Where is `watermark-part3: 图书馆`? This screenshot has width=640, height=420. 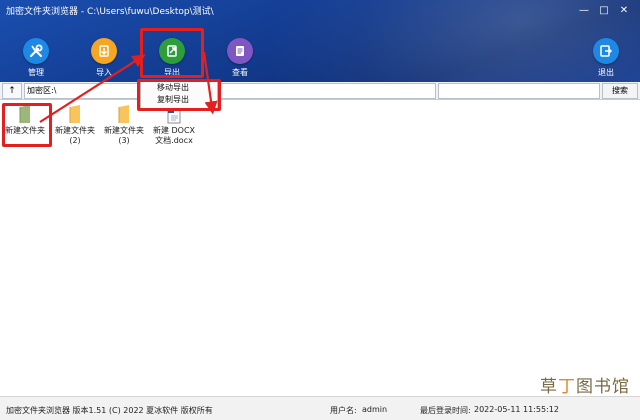 watermark-part3: 图书馆 is located at coordinates (603, 387).